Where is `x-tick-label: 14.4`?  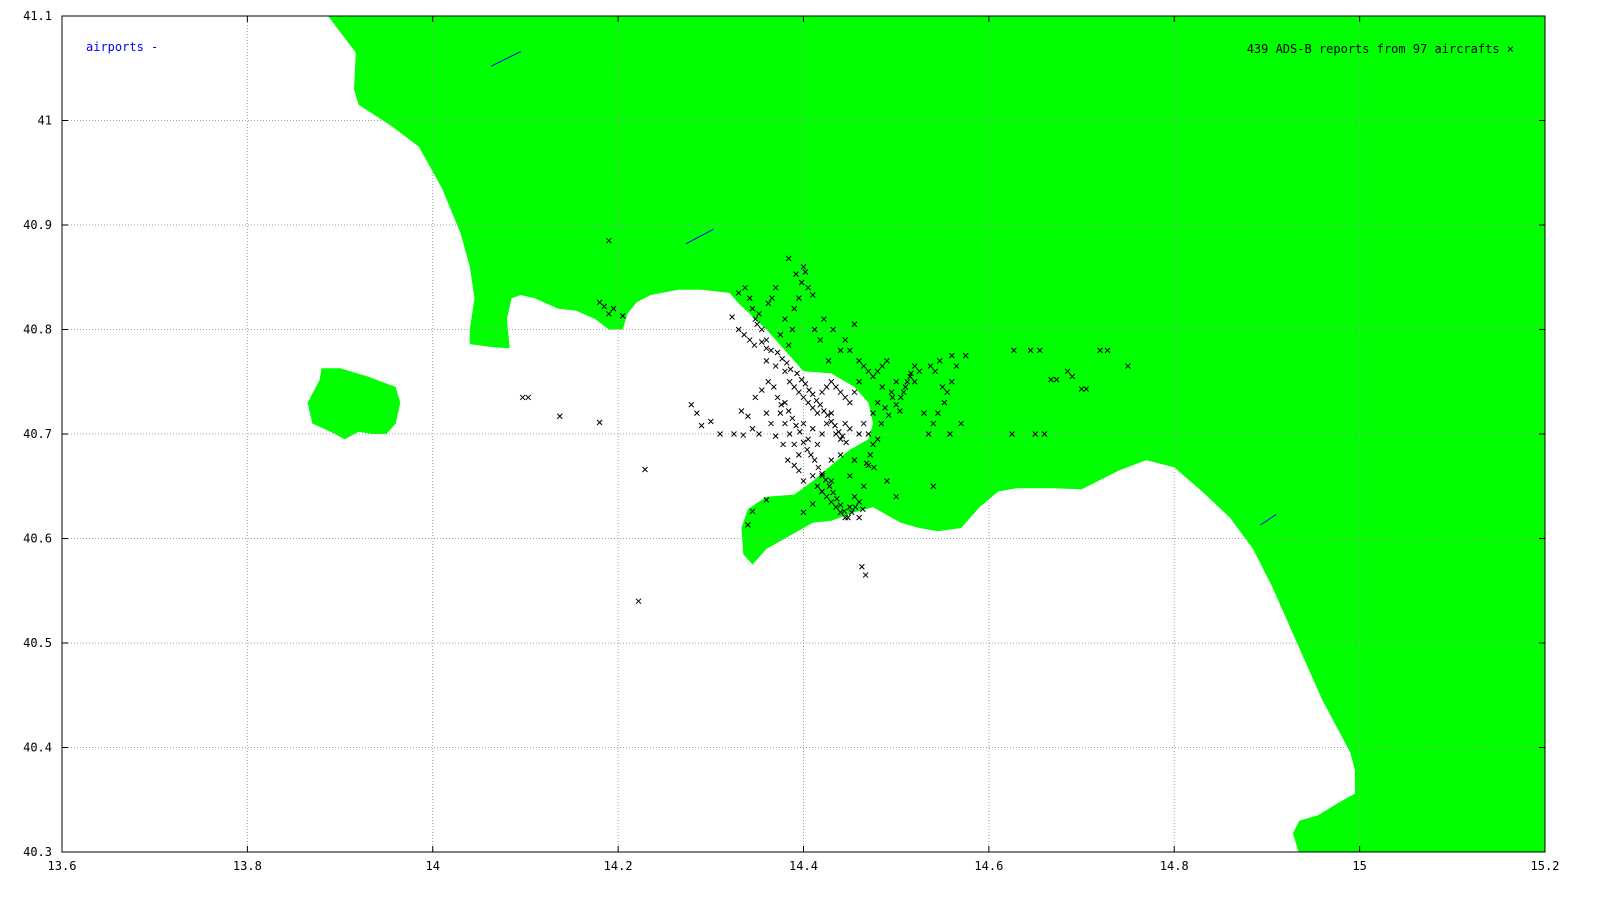
x-tick-label: 14.4 is located at coordinates (803, 866).